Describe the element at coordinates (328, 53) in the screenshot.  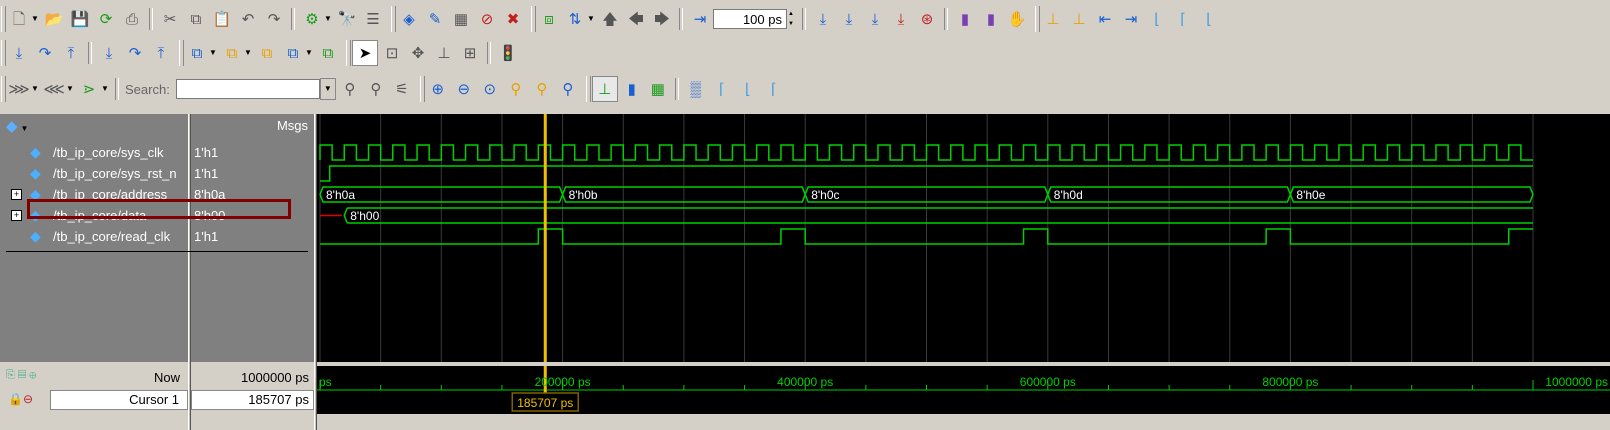
I see `layout-5-icon: ⧉` at that location.